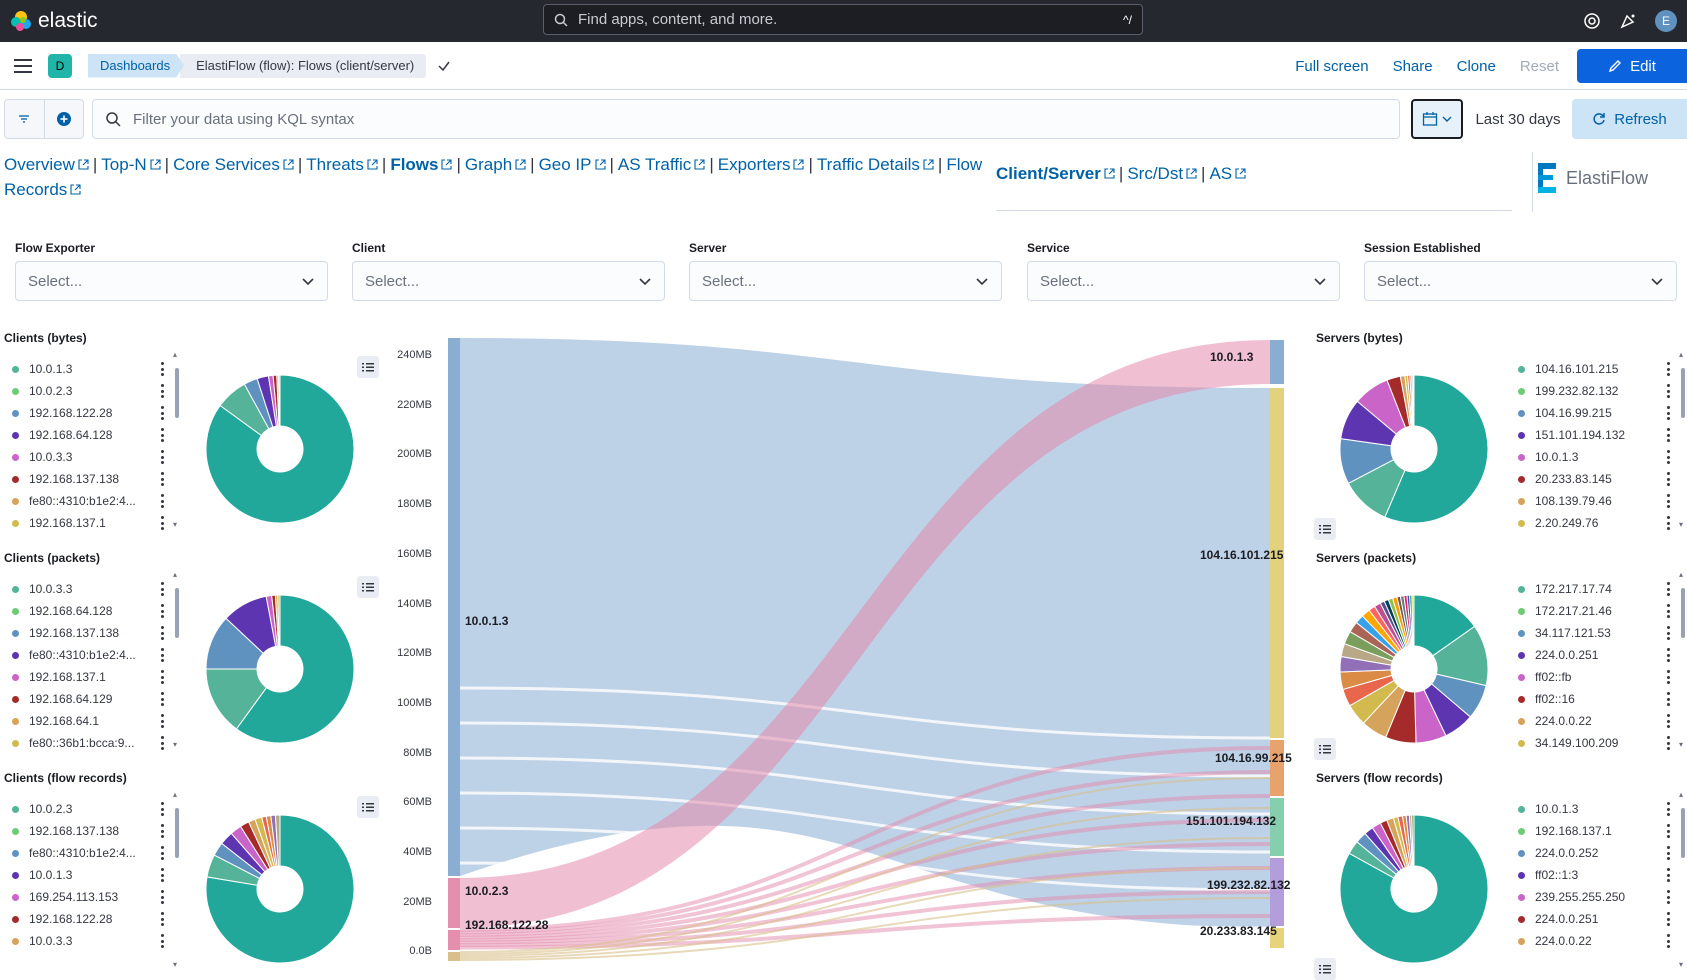  Describe the element at coordinates (1632, 66) in the screenshot. I see `edit-button: Edit` at that location.